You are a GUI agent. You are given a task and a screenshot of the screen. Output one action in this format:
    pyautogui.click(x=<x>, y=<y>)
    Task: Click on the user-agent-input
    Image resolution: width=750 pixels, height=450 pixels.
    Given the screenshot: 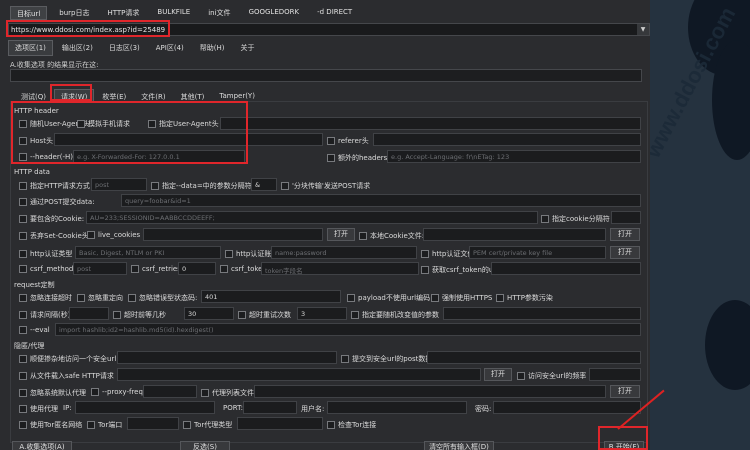 What is the action you would take?
    pyautogui.click(x=430, y=123)
    